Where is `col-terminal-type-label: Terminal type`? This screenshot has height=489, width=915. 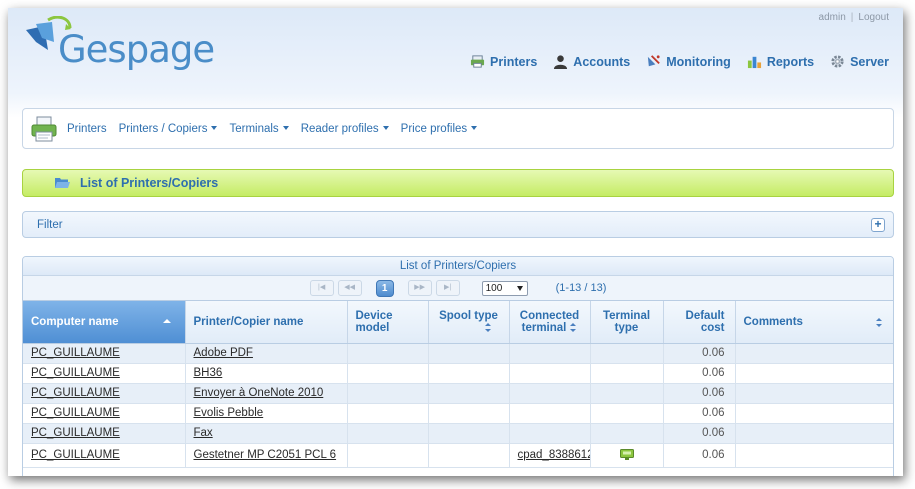 col-terminal-type-label: Terminal type is located at coordinates (626, 321).